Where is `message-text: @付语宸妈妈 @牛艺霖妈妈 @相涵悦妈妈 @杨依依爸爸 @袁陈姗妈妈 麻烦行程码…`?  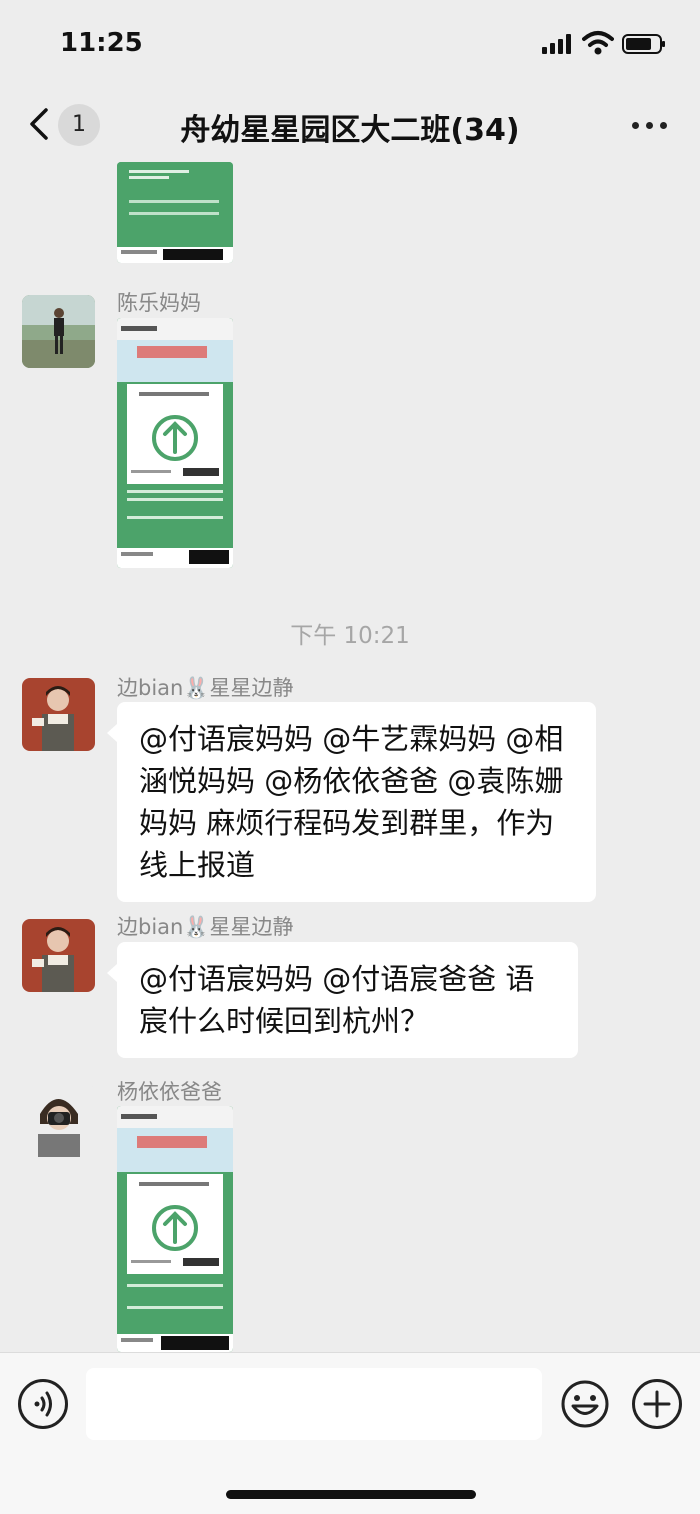 message-text: @付语宸妈妈 @牛艺霖妈妈 @相涵悦妈妈 @杨依依爸爸 @袁陈姗妈妈 麻烦行程码… is located at coordinates (351, 802).